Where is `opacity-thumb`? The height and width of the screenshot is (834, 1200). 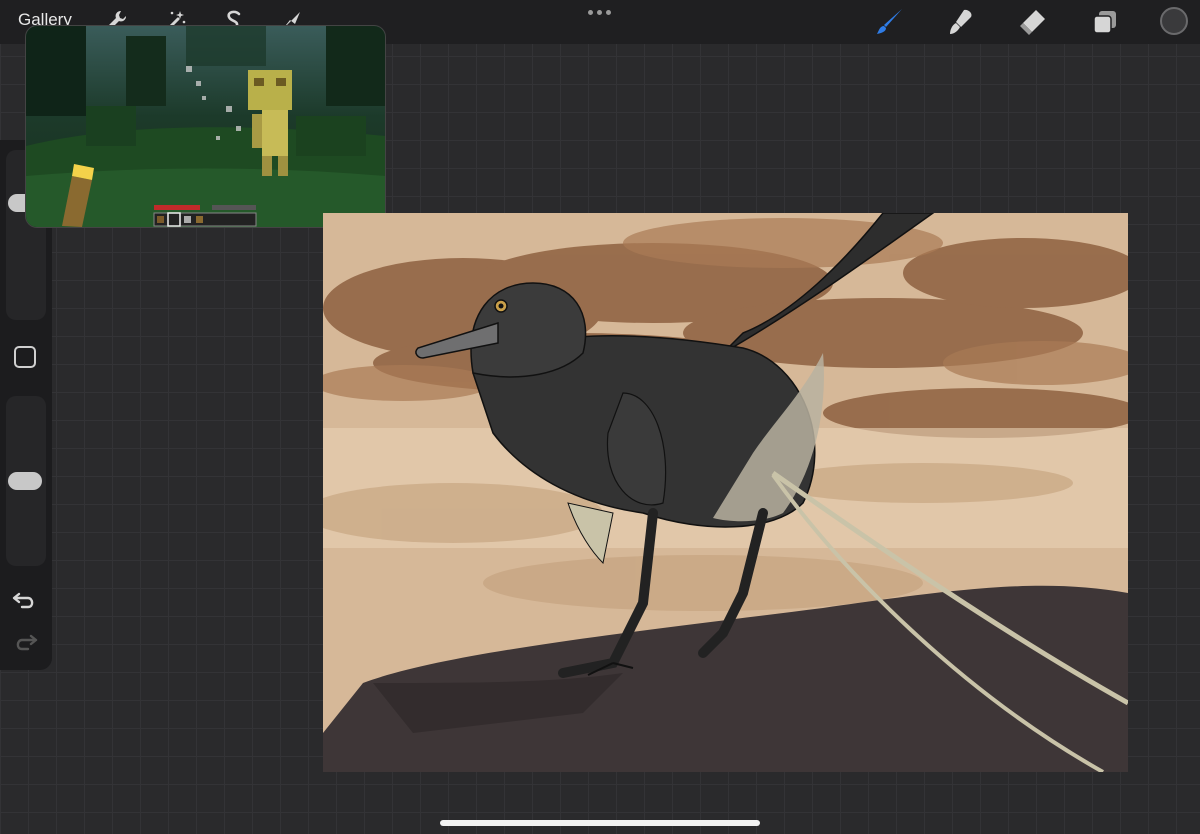
opacity-thumb is located at coordinates (25, 481).